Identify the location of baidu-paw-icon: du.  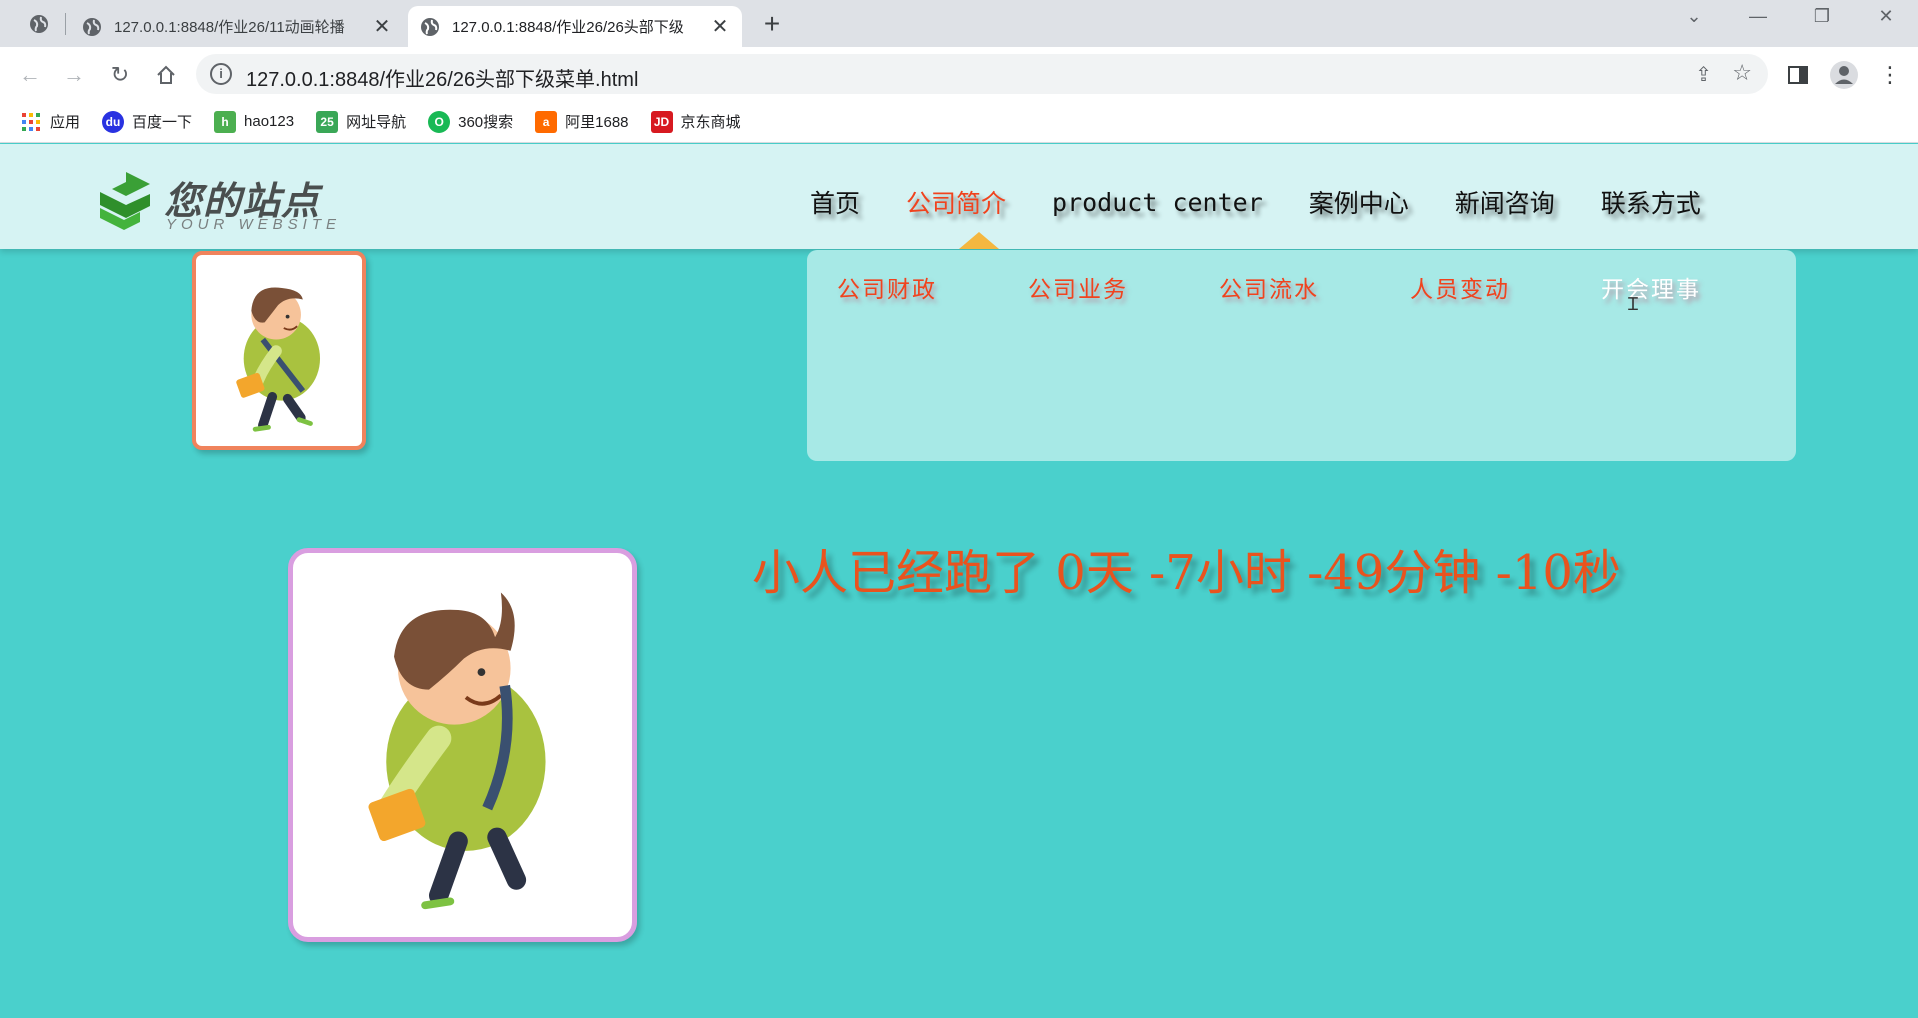
(113, 121).